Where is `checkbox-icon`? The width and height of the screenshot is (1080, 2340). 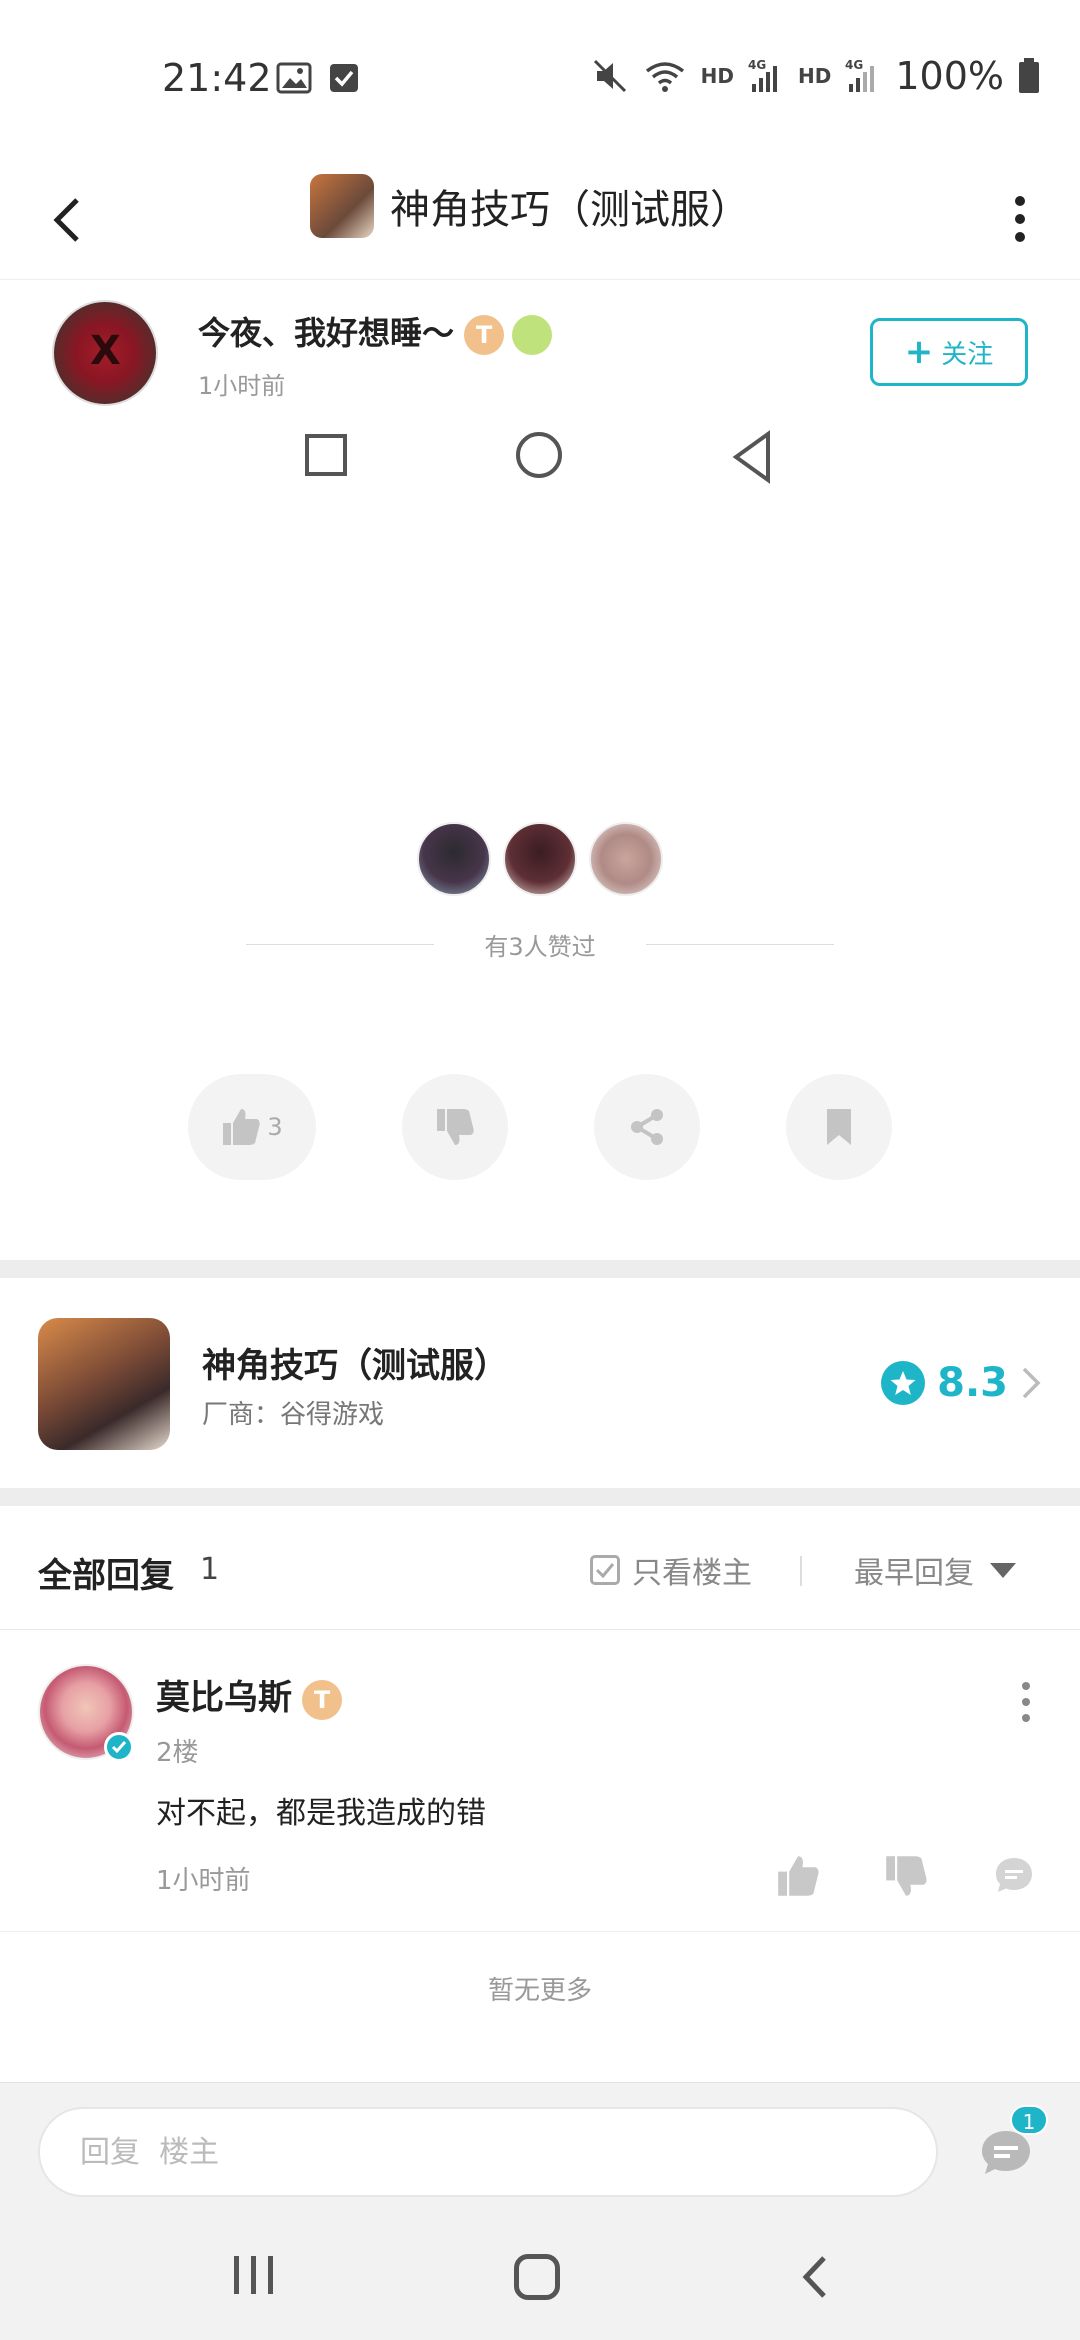
checkbox-icon is located at coordinates (605, 1570).